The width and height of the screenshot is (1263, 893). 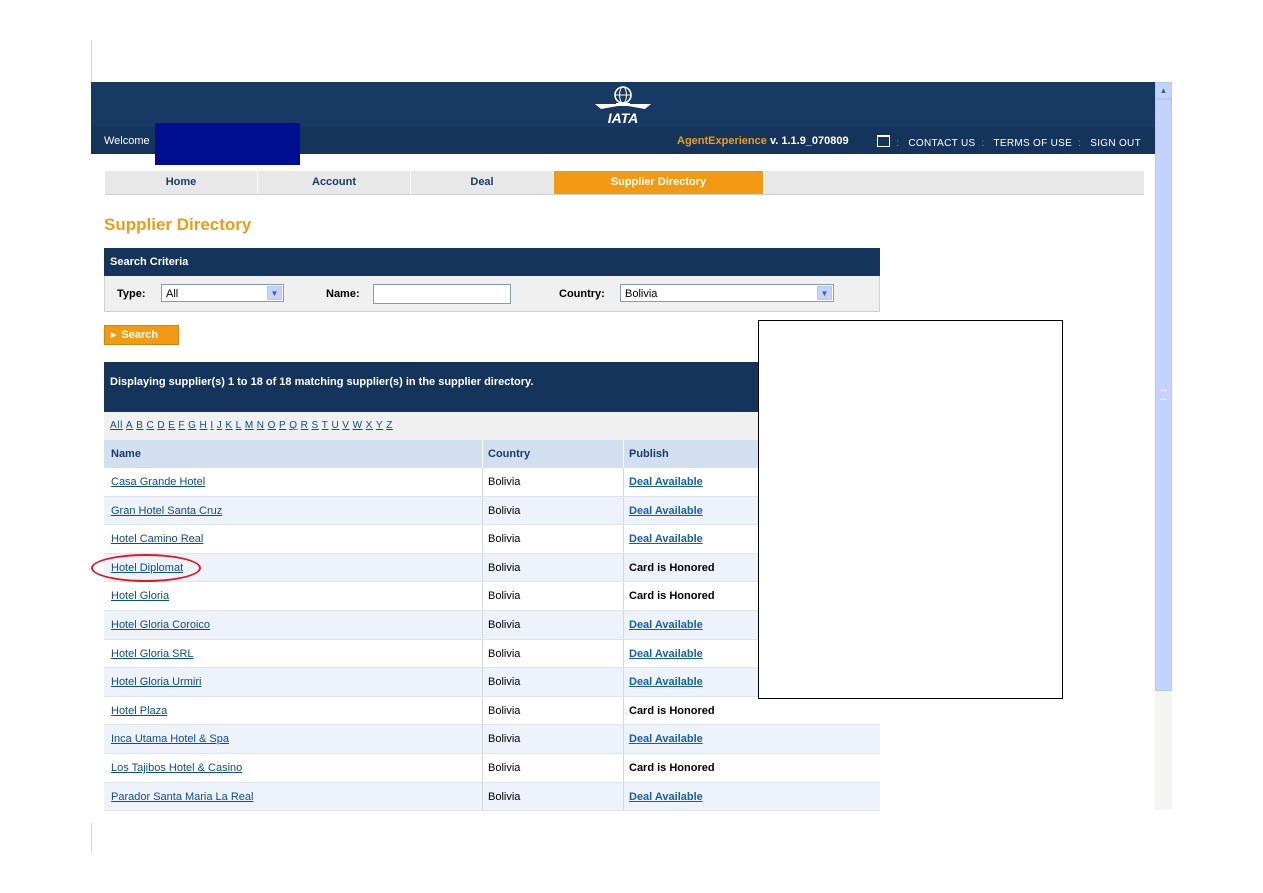 I want to click on alpha-filter-t: T, so click(x=325, y=425).